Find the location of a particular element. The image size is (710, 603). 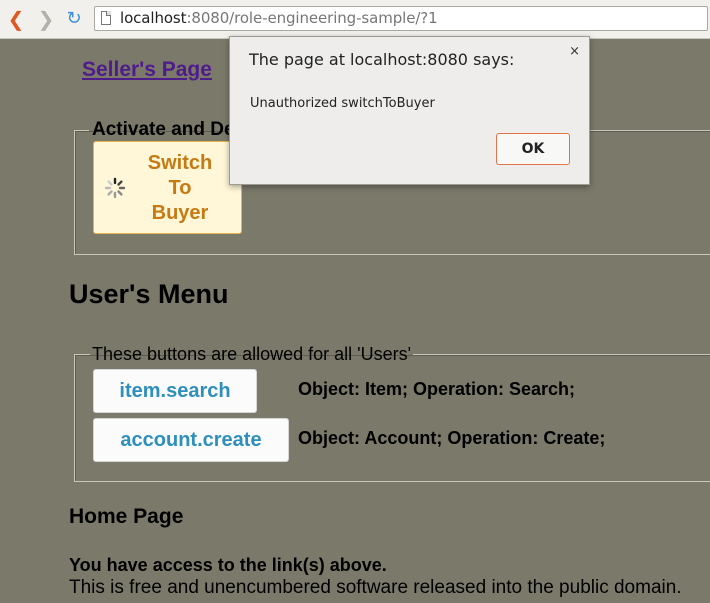

access-message: You have access to the link(s) above. is located at coordinates (228, 565).